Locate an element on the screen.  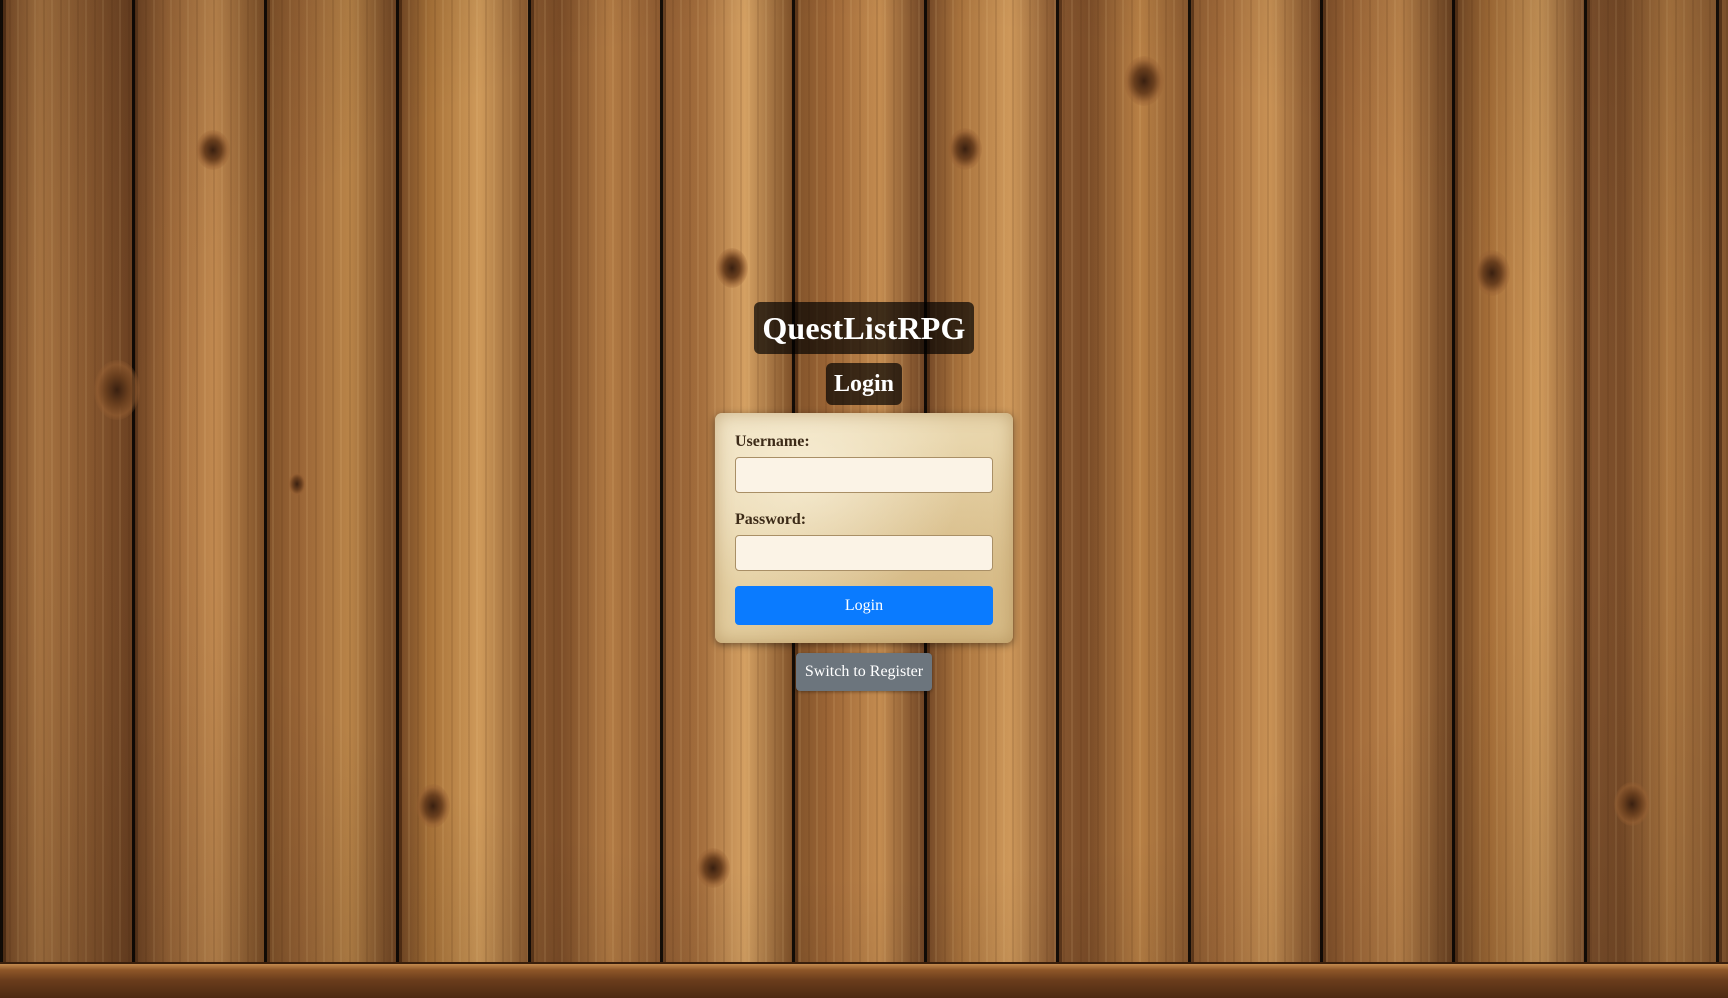
username-field is located at coordinates (864, 475).